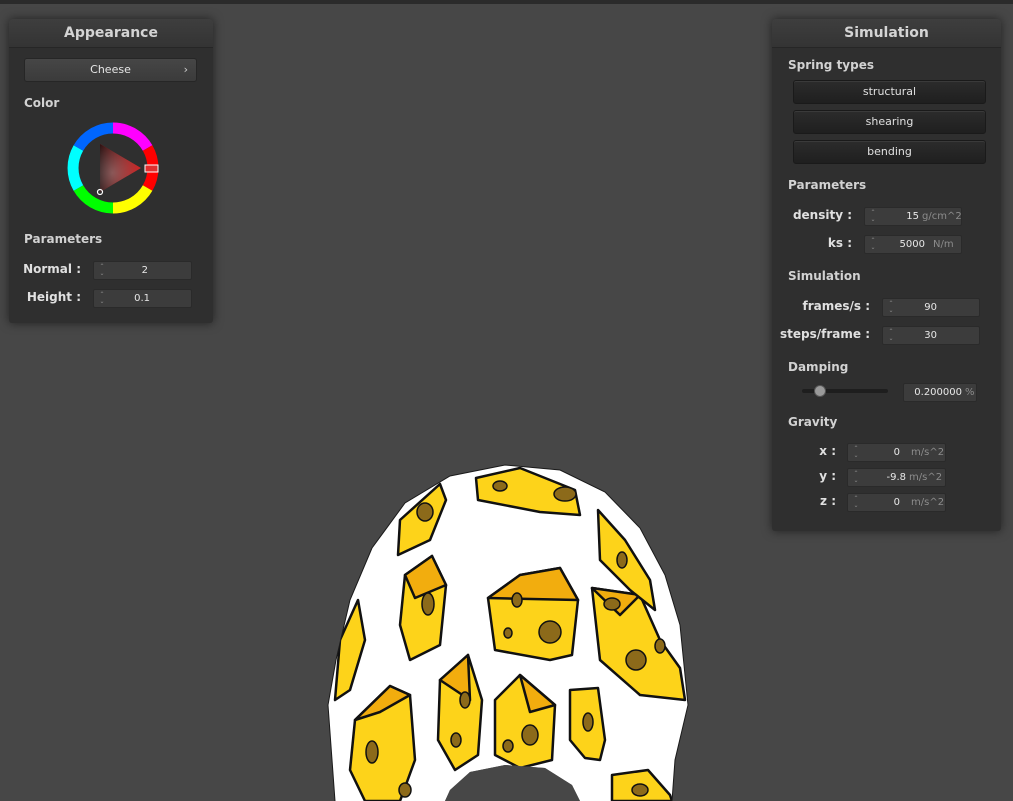  Describe the element at coordinates (113, 168) in the screenshot. I see `color-wheel-picker` at that location.